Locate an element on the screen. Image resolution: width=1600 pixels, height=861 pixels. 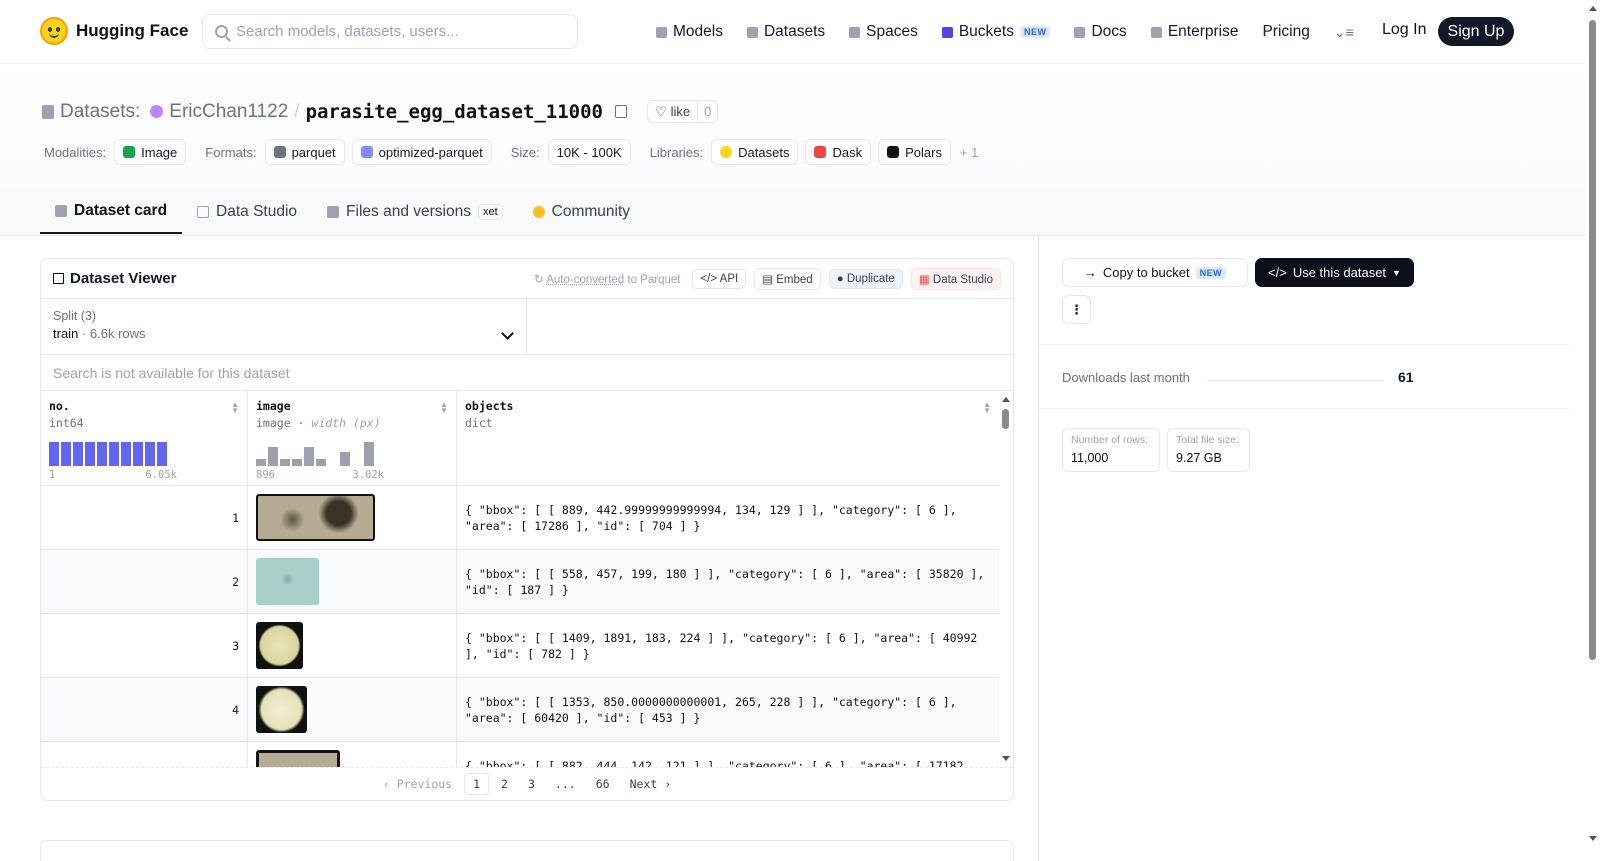
login-link: Log In is located at coordinates (1404, 30).